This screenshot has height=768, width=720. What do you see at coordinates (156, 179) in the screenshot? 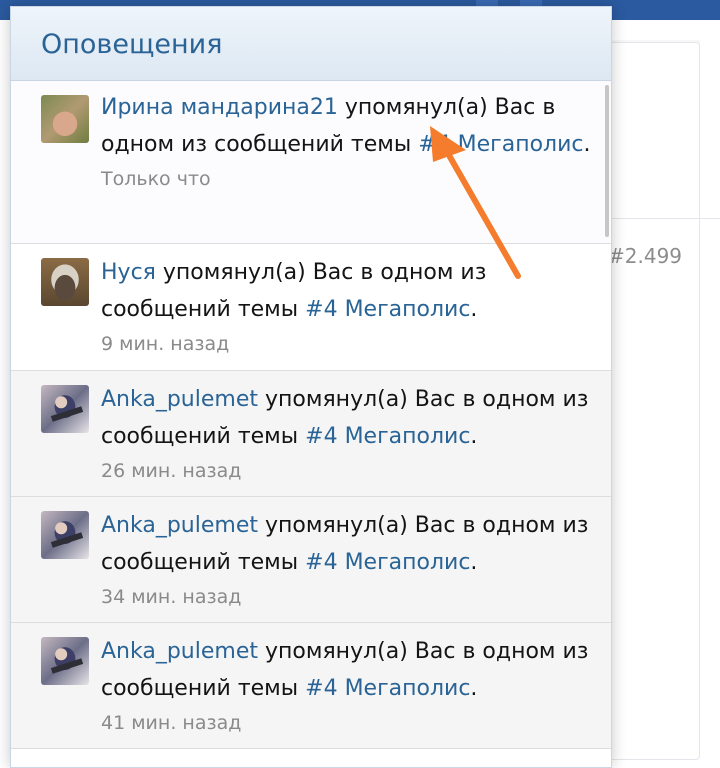
I see `notification-time: Только что` at bounding box center [156, 179].